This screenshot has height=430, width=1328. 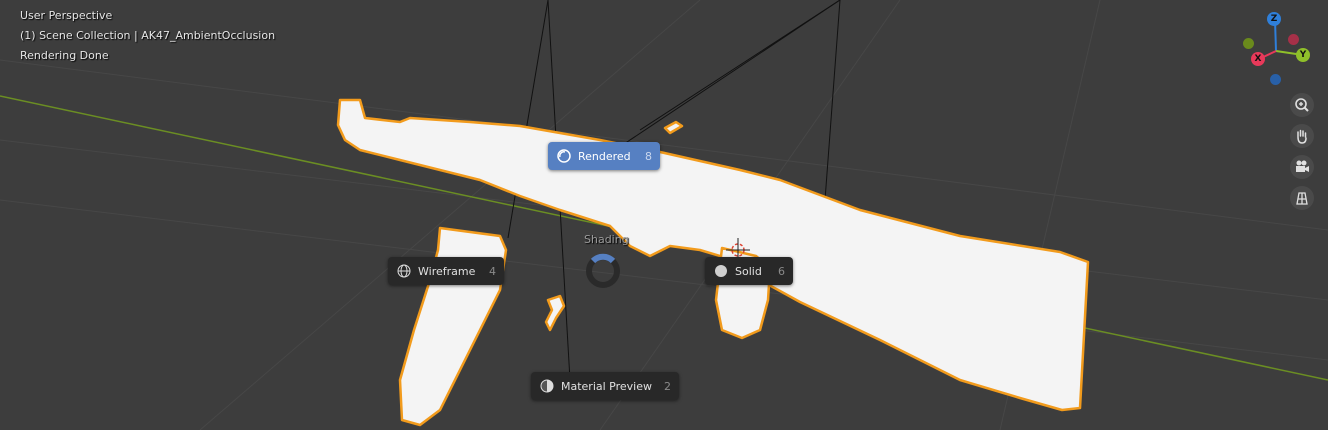 What do you see at coordinates (781, 271) in the screenshot?
I see `pie-item-shortcut: 6` at bounding box center [781, 271].